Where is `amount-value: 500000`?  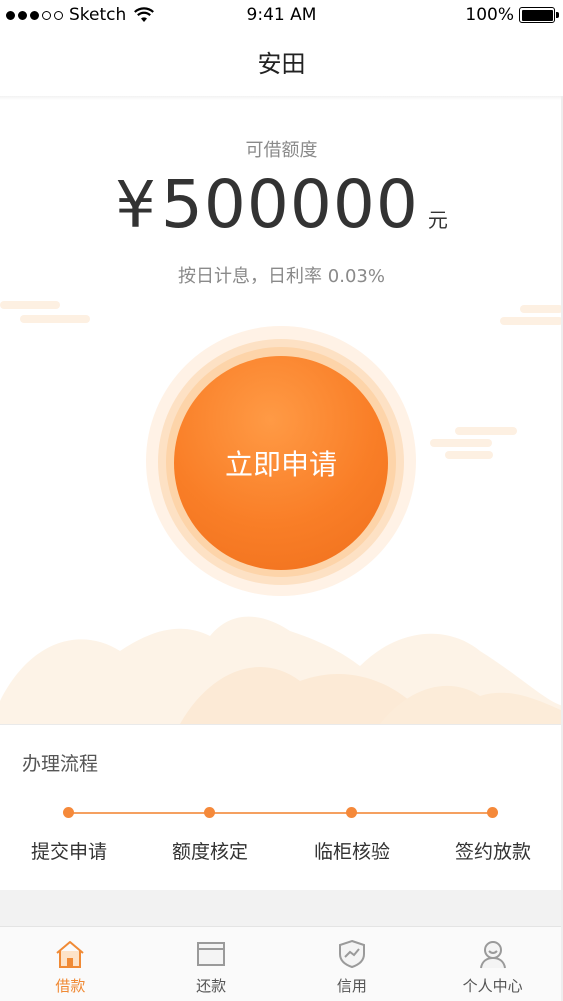 amount-value: 500000 is located at coordinates (289, 204).